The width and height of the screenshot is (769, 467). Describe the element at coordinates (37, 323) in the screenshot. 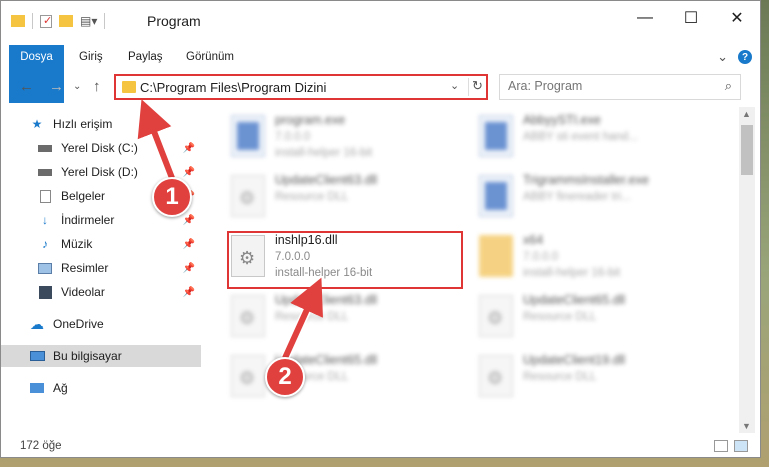

I see `cloud-icon: ☁` at that location.